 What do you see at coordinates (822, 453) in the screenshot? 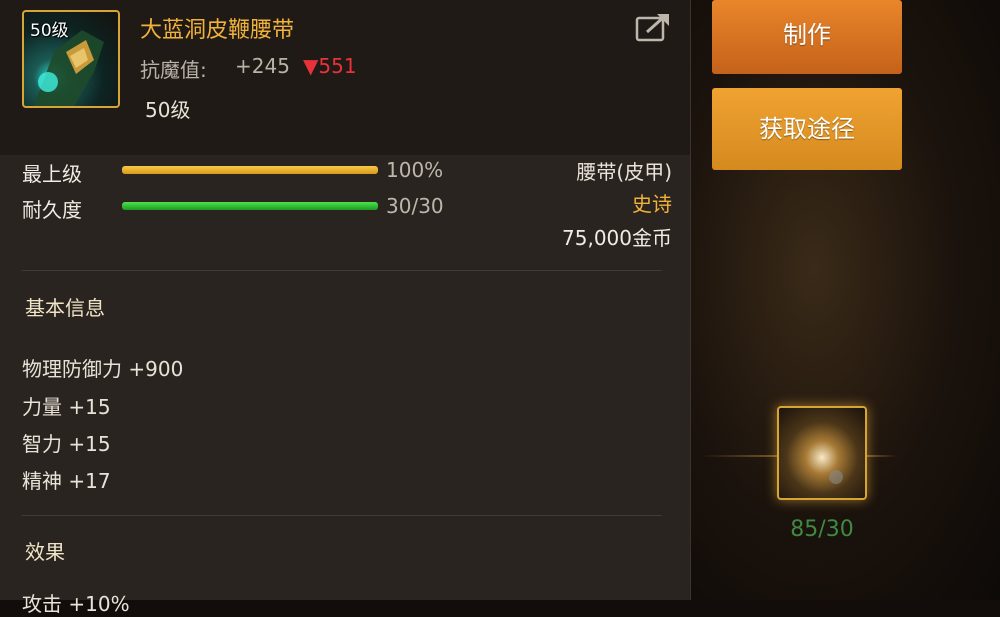
I see `material-slot` at bounding box center [822, 453].